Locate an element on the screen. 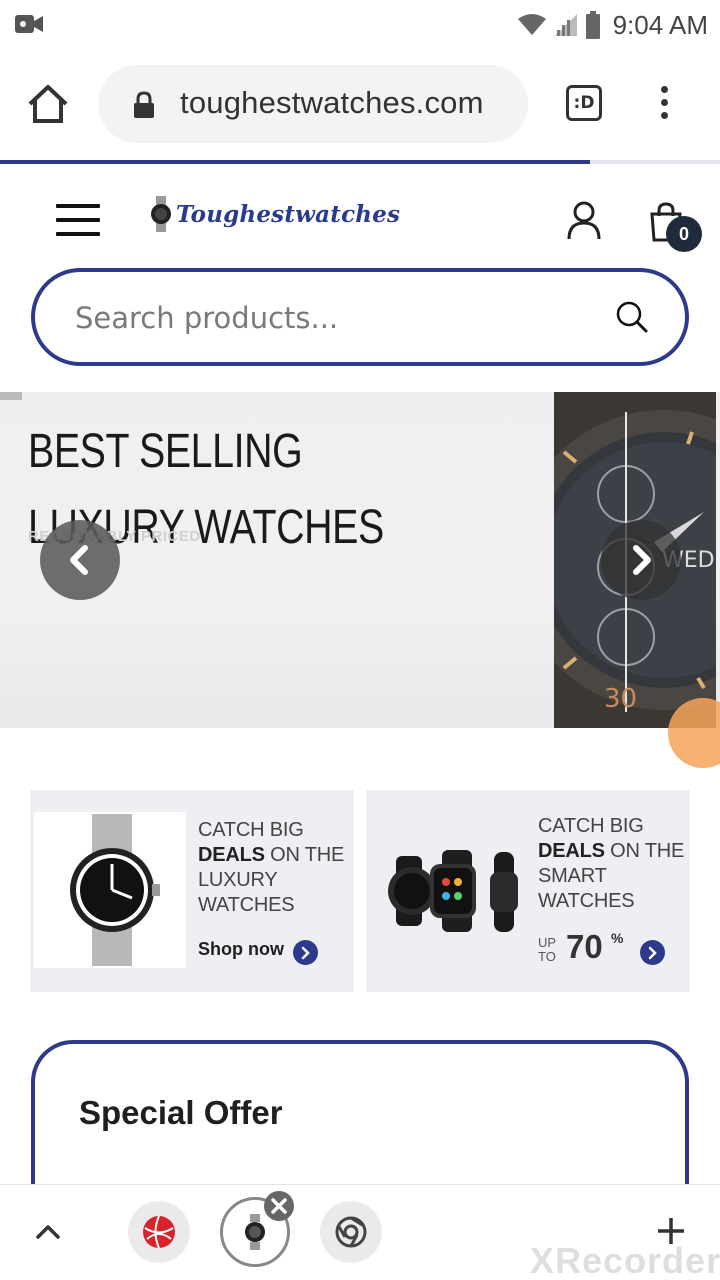 The image size is (720, 1280). hero-divider is located at coordinates (11, 396).